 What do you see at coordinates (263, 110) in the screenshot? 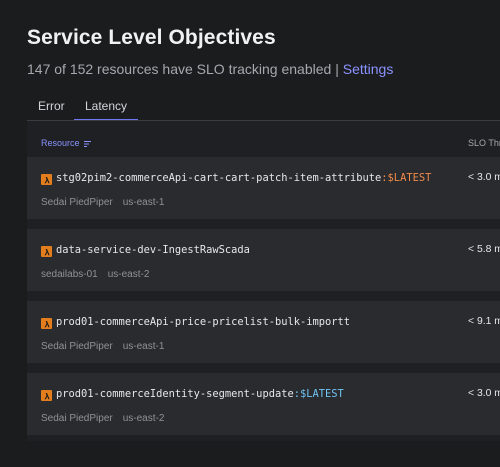
I see `slo-tabs: Error Latency` at bounding box center [263, 110].